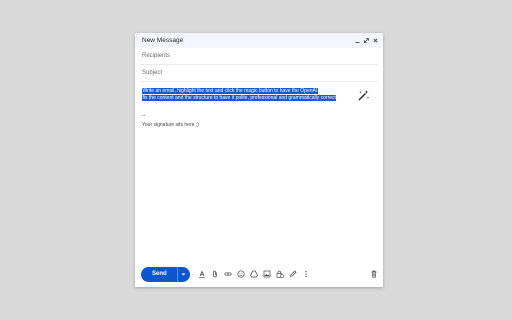 The width and height of the screenshot is (512, 320). What do you see at coordinates (156, 56) in the screenshot?
I see `recipients-placeholder: Recipients` at bounding box center [156, 56].